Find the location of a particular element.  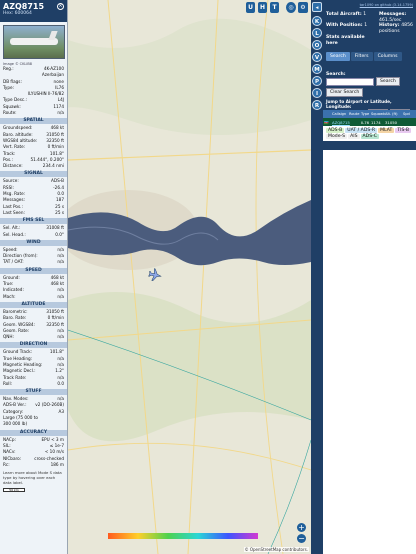

chip-ais: AIS is located at coordinates (354, 136).